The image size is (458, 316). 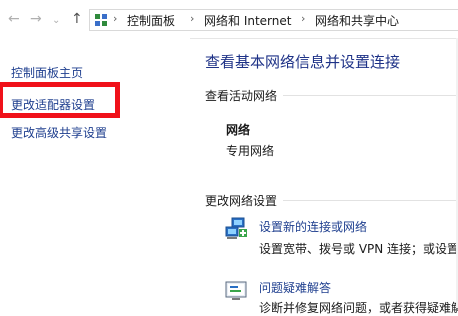 I want to click on highlight-annotation, so click(x=60, y=100).